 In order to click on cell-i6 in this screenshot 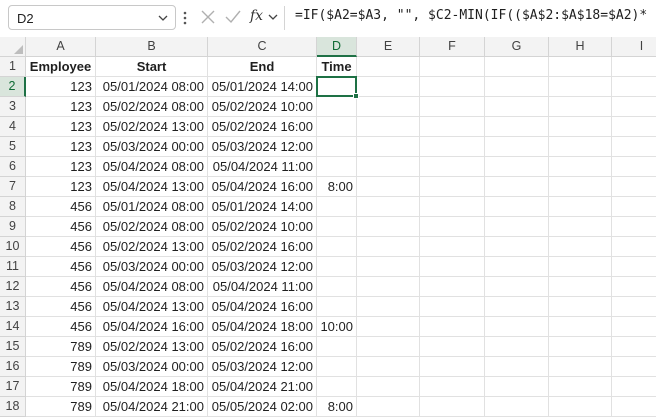, I will do `click(634, 167)`.